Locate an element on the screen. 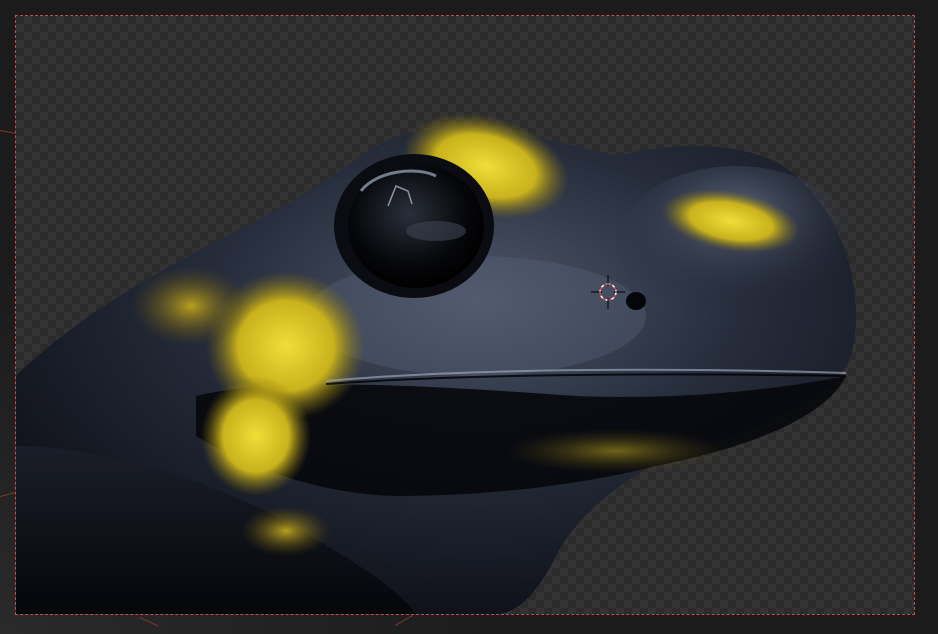 This screenshot has width=938, height=634. nostril is located at coordinates (636, 301).